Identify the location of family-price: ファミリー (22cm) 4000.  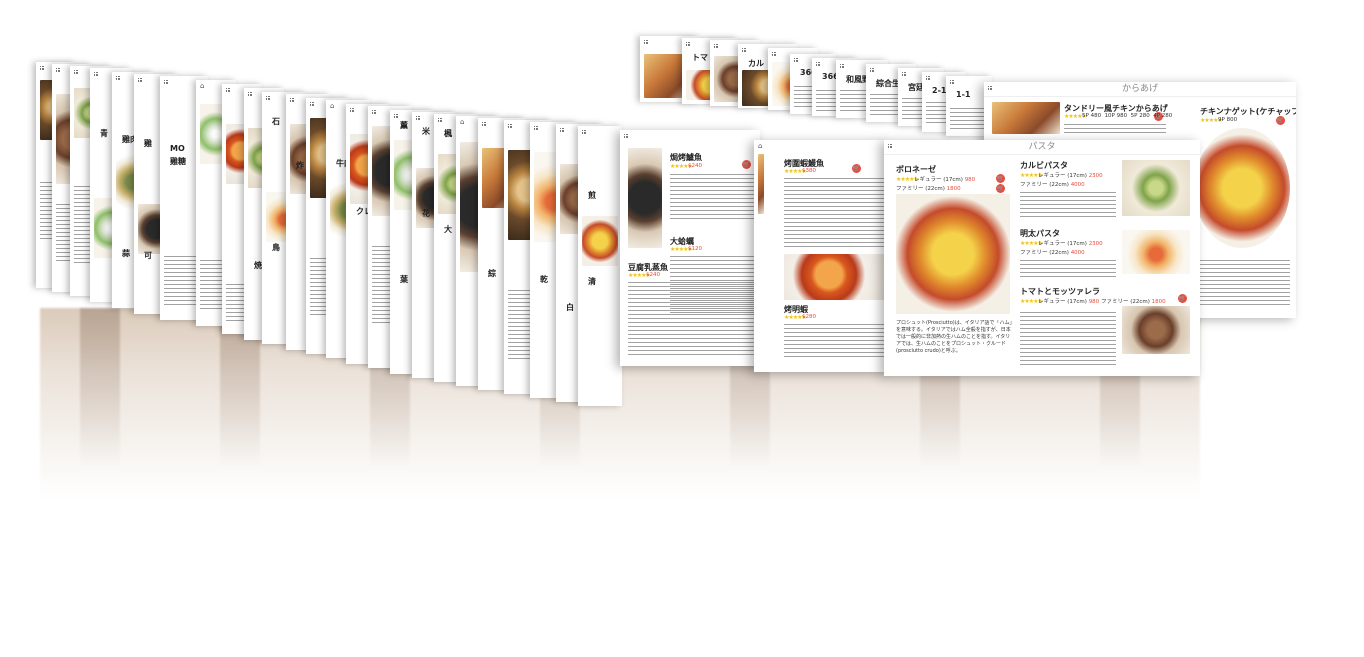
(1052, 184).